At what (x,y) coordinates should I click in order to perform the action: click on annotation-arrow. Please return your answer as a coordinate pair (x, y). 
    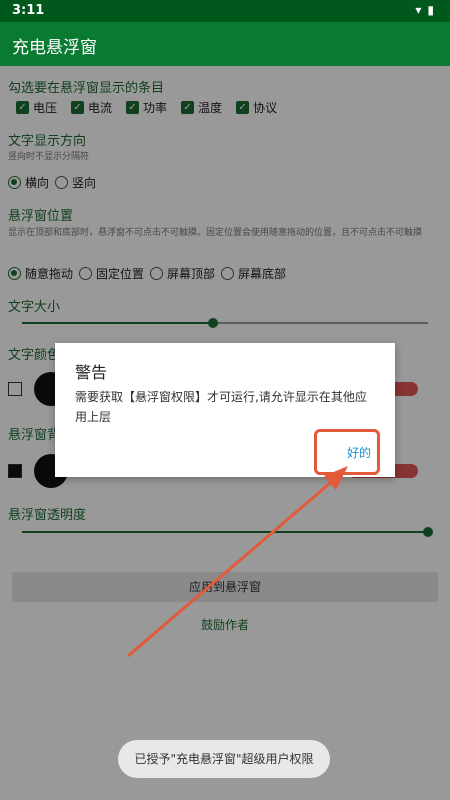
    Looking at the image, I should click on (237, 562).